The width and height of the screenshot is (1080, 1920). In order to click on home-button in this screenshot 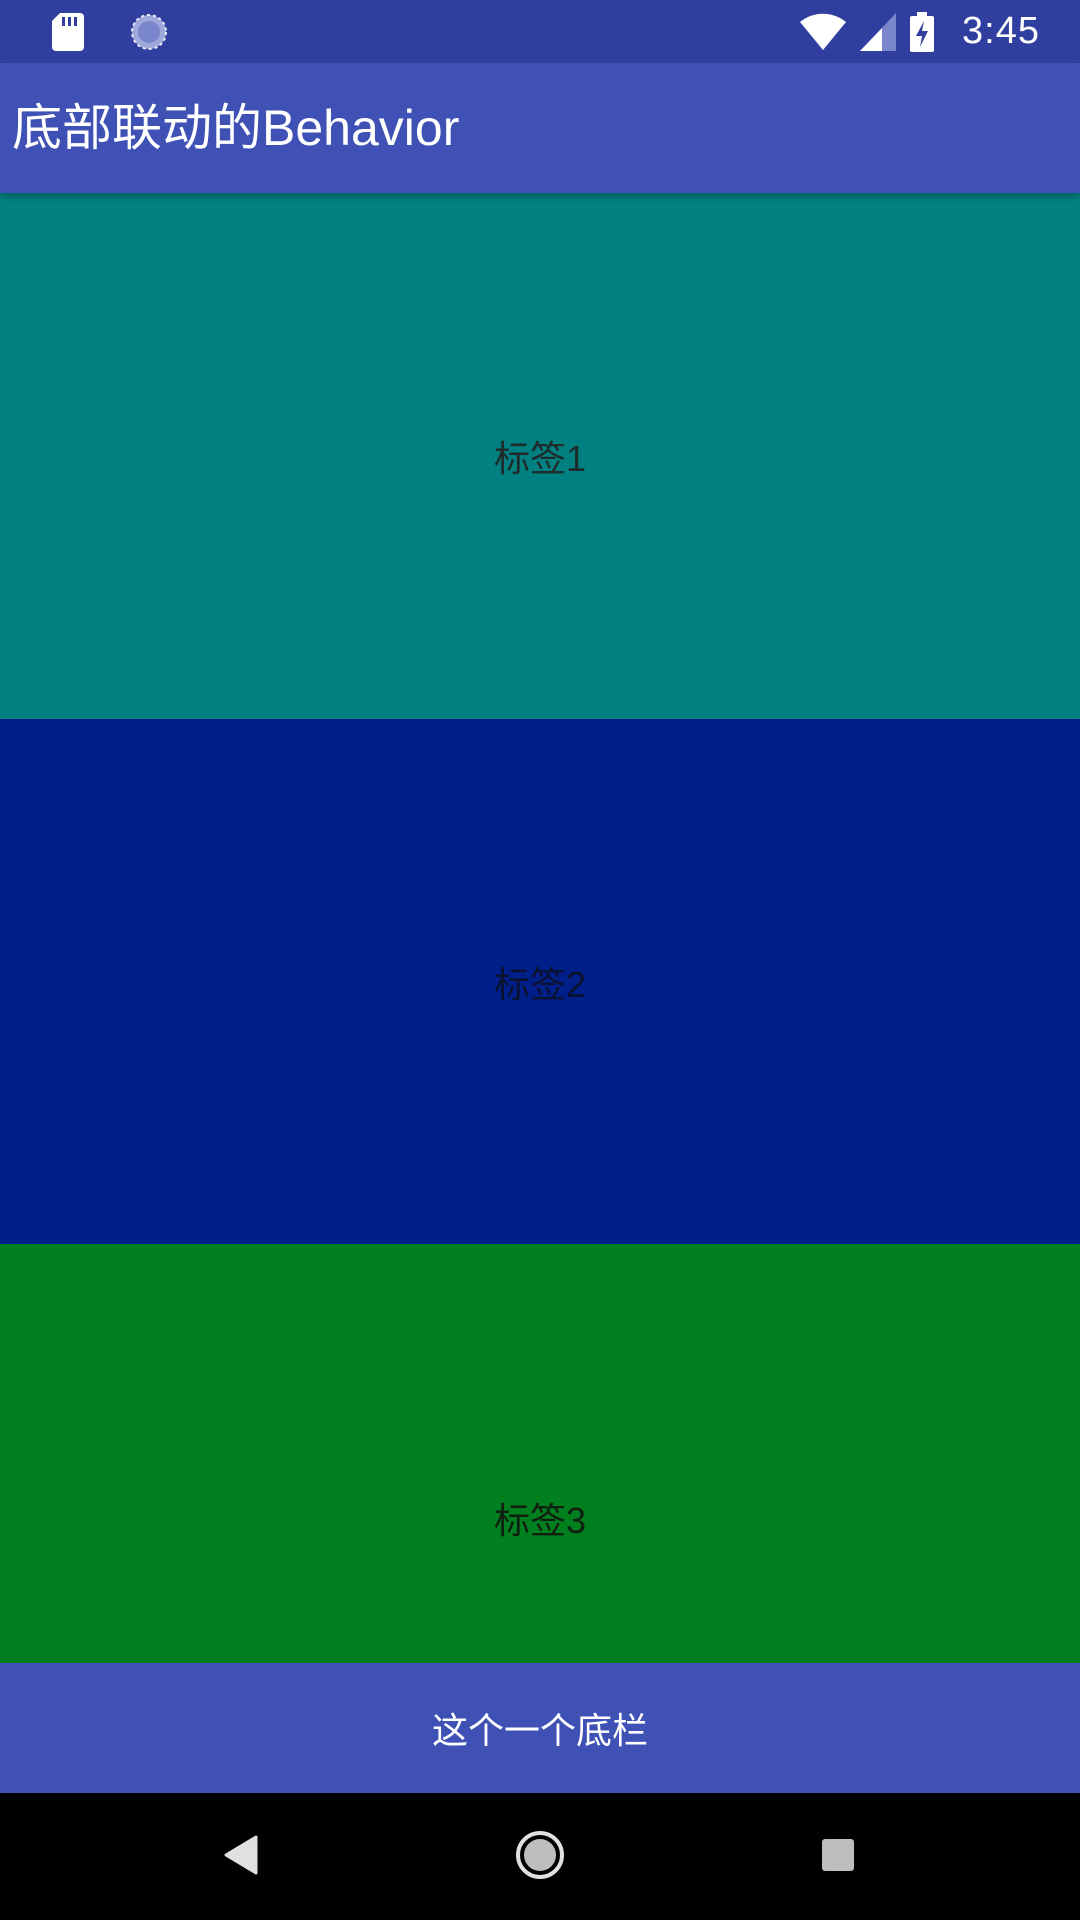, I will do `click(540, 1856)`.